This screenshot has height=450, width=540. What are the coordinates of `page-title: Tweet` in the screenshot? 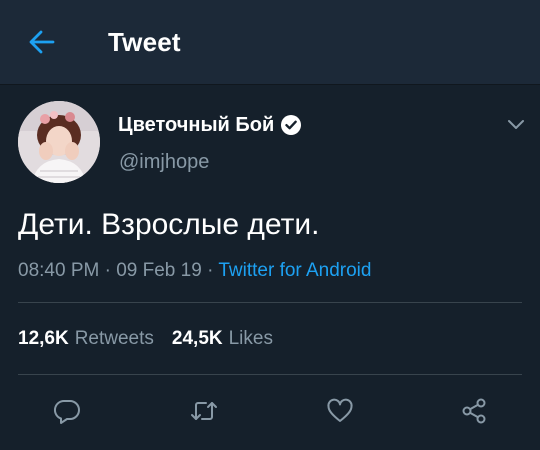 It's located at (144, 42).